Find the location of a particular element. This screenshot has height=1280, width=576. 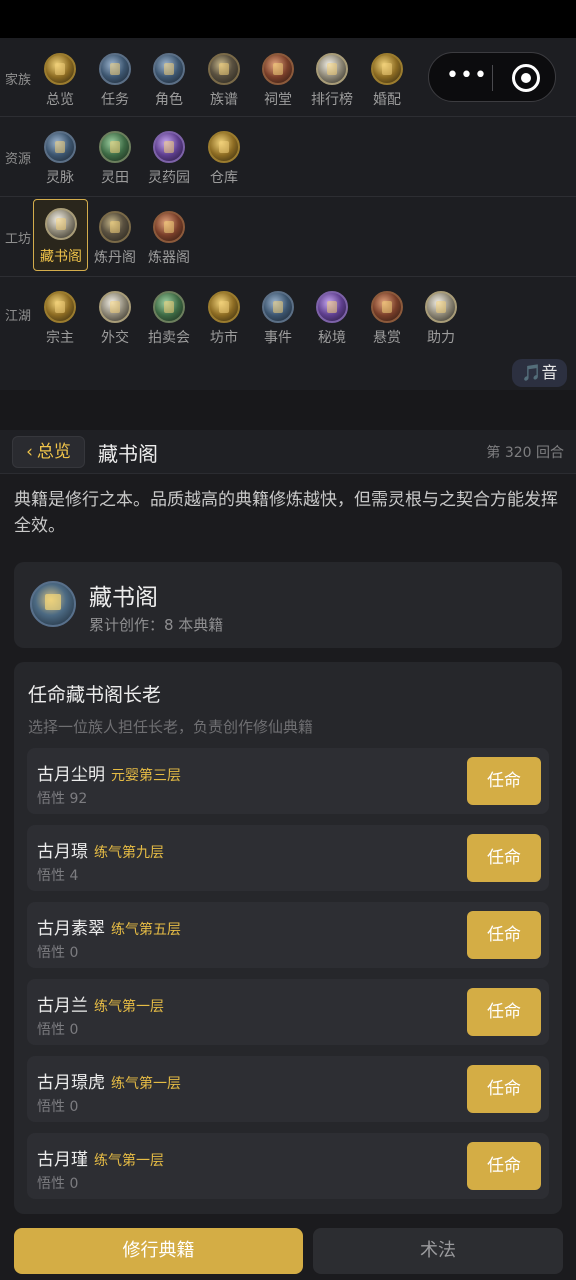

tab-techniques: 术法 is located at coordinates (438, 1251).